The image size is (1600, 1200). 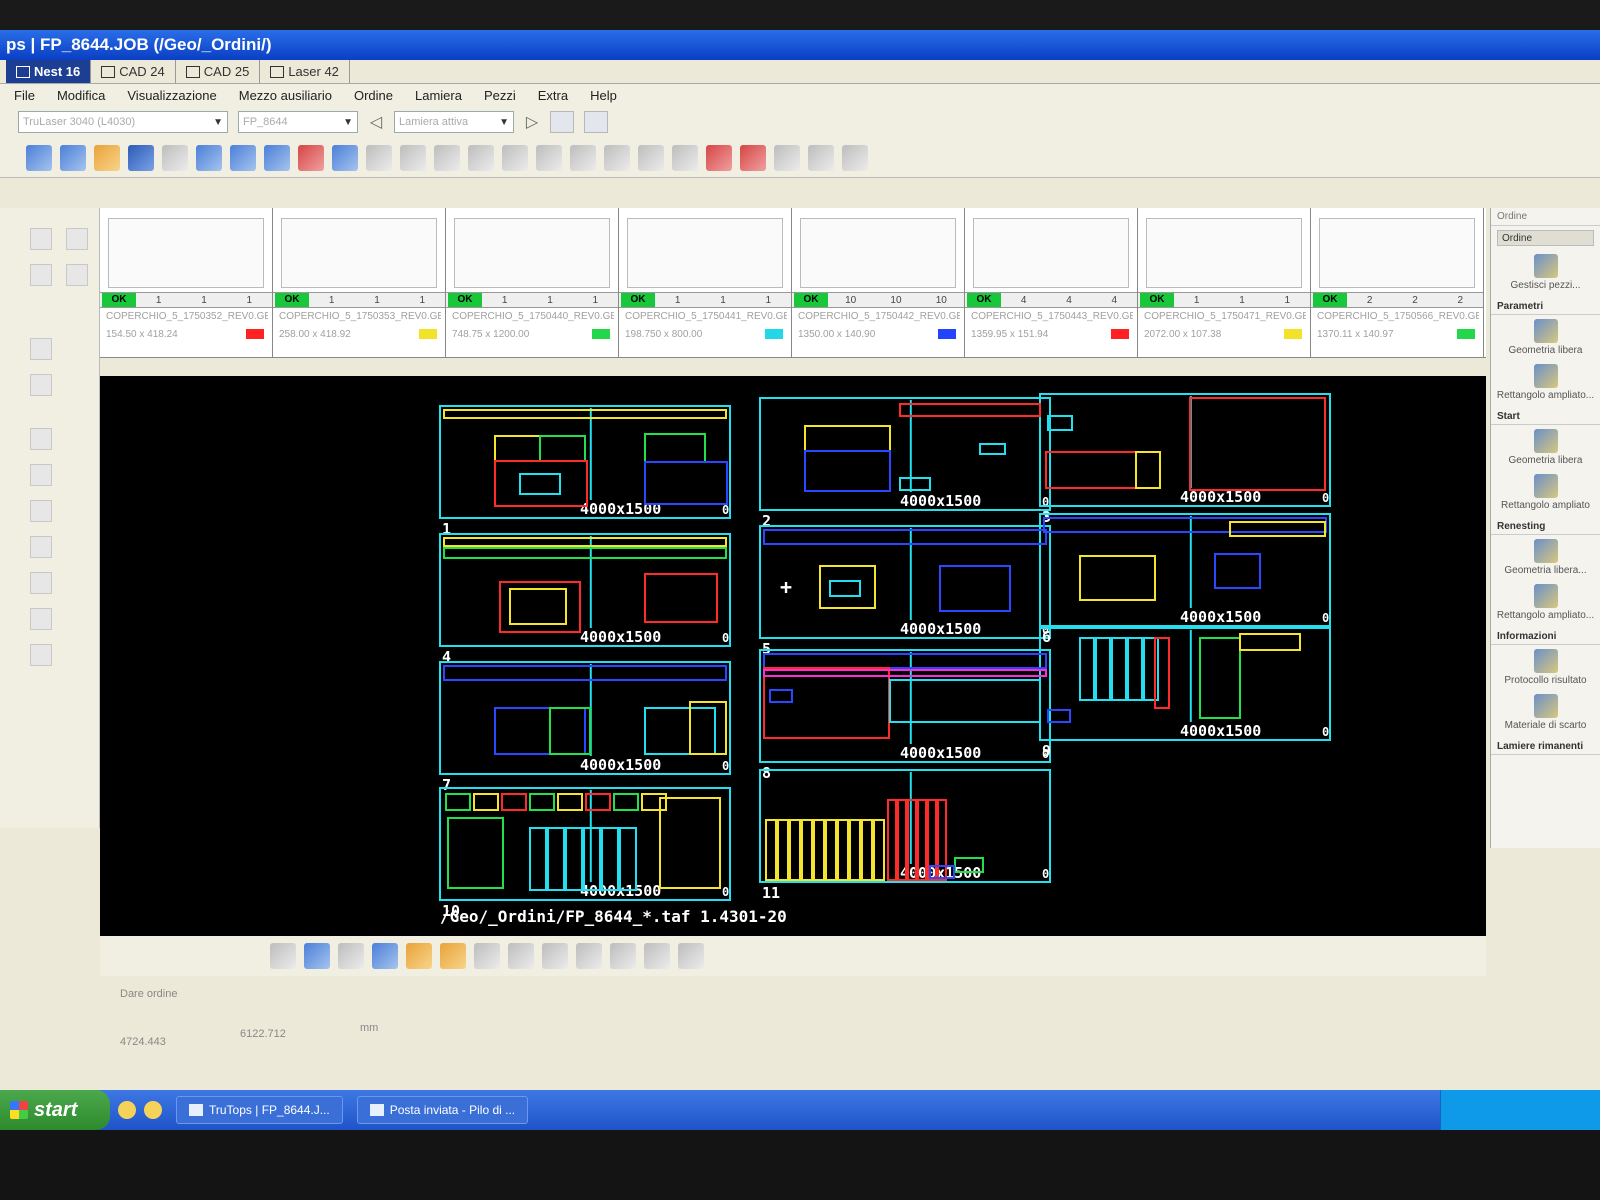 What do you see at coordinates (787, 157) in the screenshot?
I see `layout-icon` at bounding box center [787, 157].